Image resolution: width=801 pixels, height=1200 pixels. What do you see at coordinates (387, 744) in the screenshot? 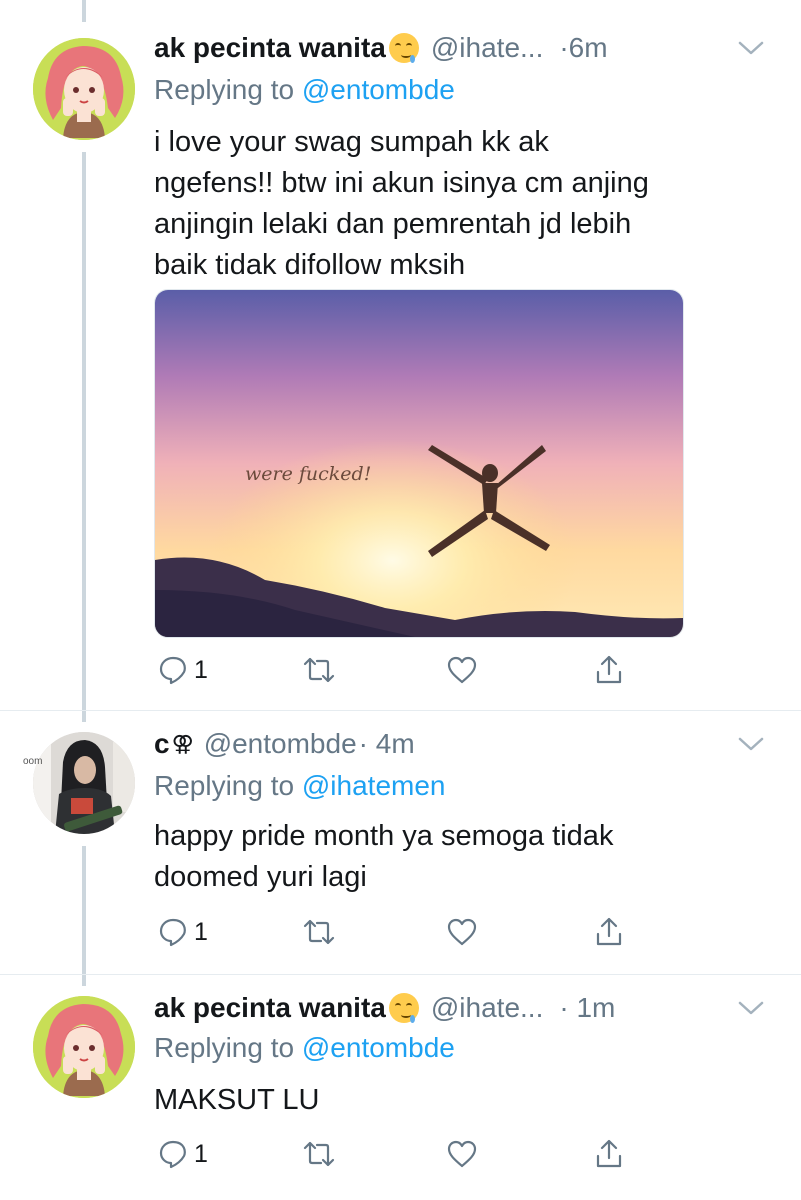
I see `timestamp: · 4m` at bounding box center [387, 744].